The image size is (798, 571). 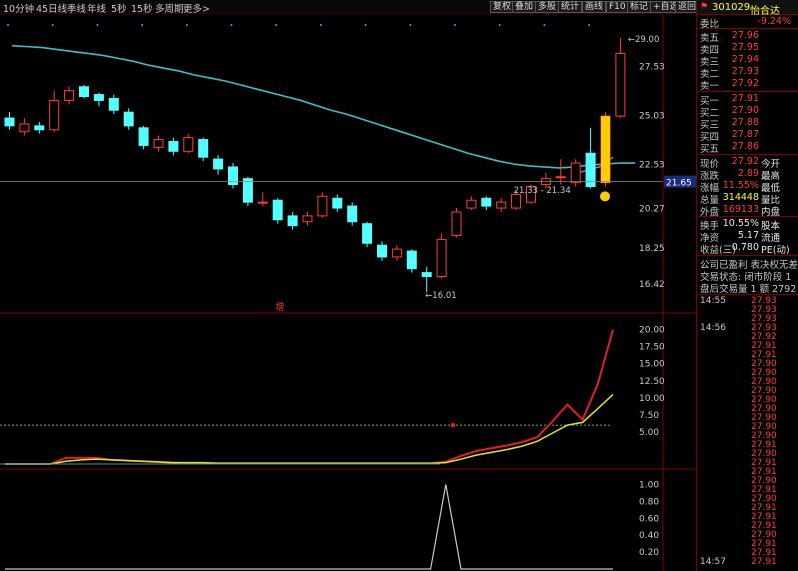 I want to click on trade-marker-icon, so click(x=605, y=196).